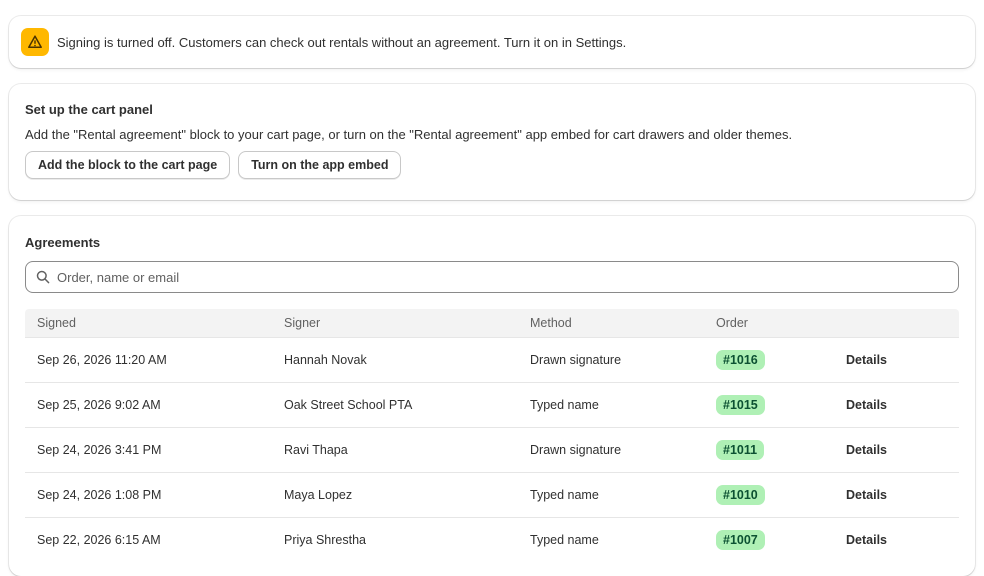 This screenshot has height=576, width=984. What do you see at coordinates (102, 360) in the screenshot?
I see `signed-cell: Sep 26, 2026 11:20 AM` at bounding box center [102, 360].